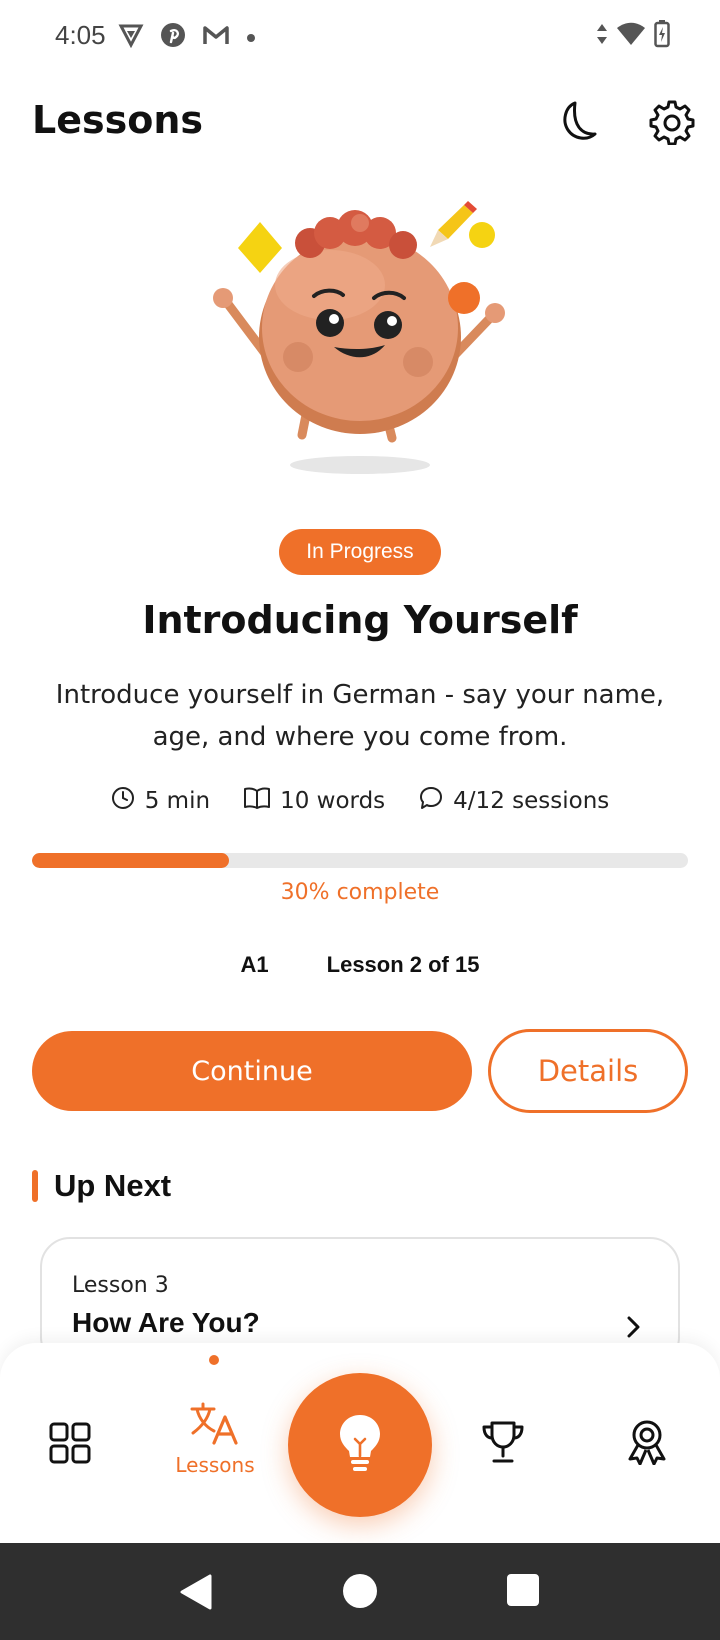 The height and width of the screenshot is (1640, 720). Describe the element at coordinates (360, 125) in the screenshot. I see `app-header: Lessons` at that location.